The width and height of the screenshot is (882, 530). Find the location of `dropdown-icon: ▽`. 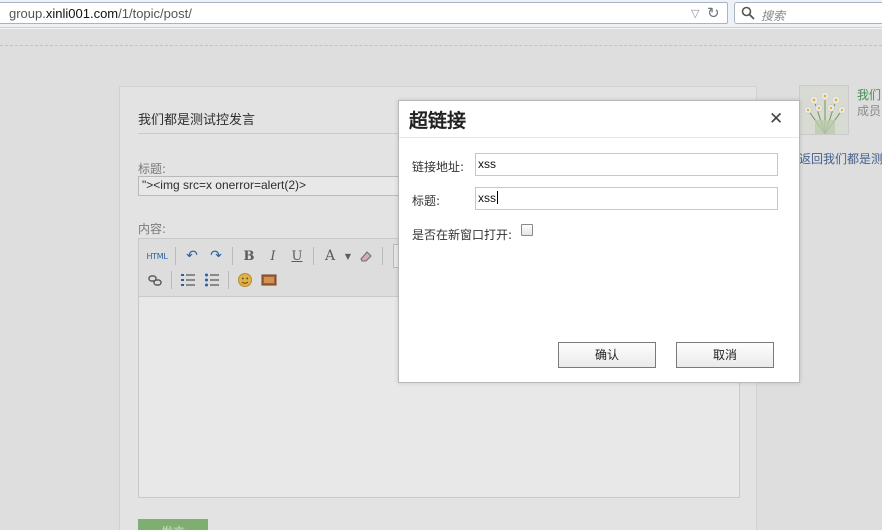

dropdown-icon: ▽ is located at coordinates (695, 13).